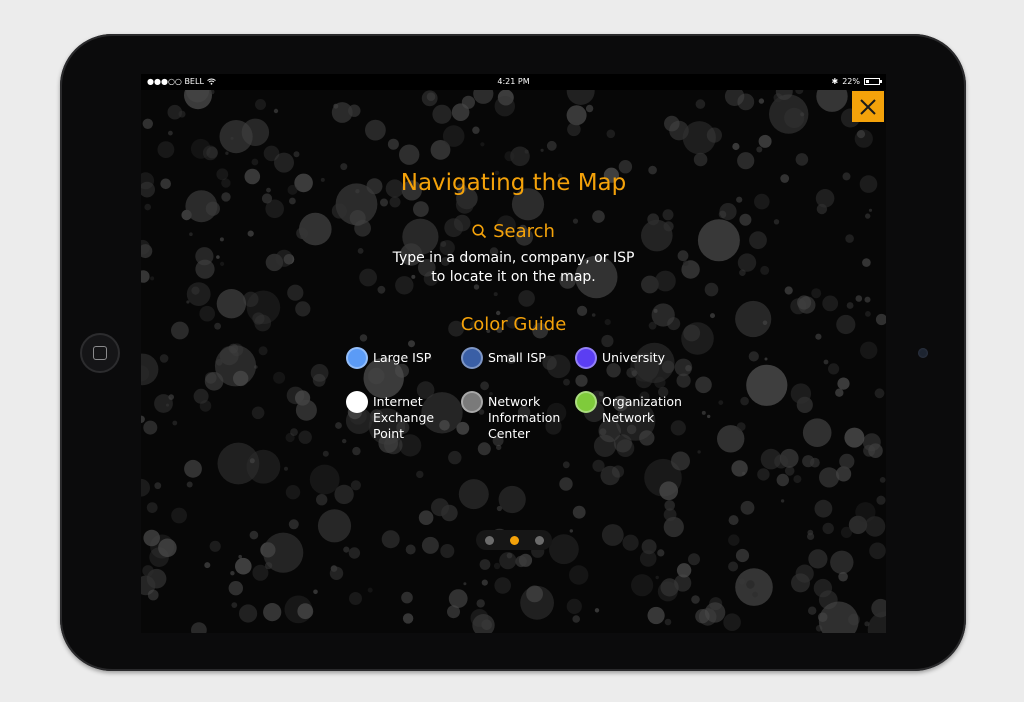 This screenshot has height=702, width=1024. I want to click on page-indicator, so click(514, 540).